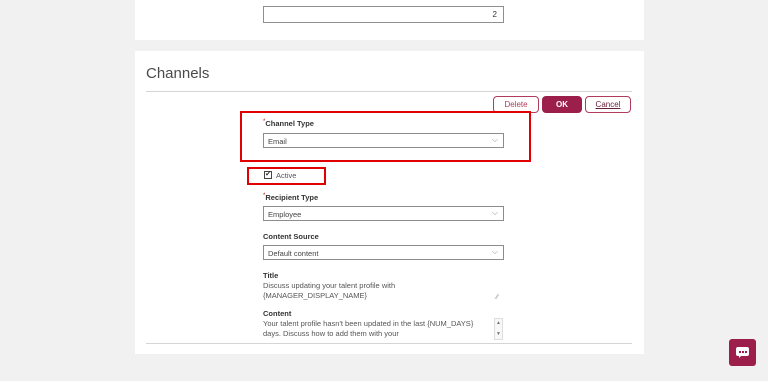  I want to click on recipient-type-label: *Recipient Type, so click(290, 197).